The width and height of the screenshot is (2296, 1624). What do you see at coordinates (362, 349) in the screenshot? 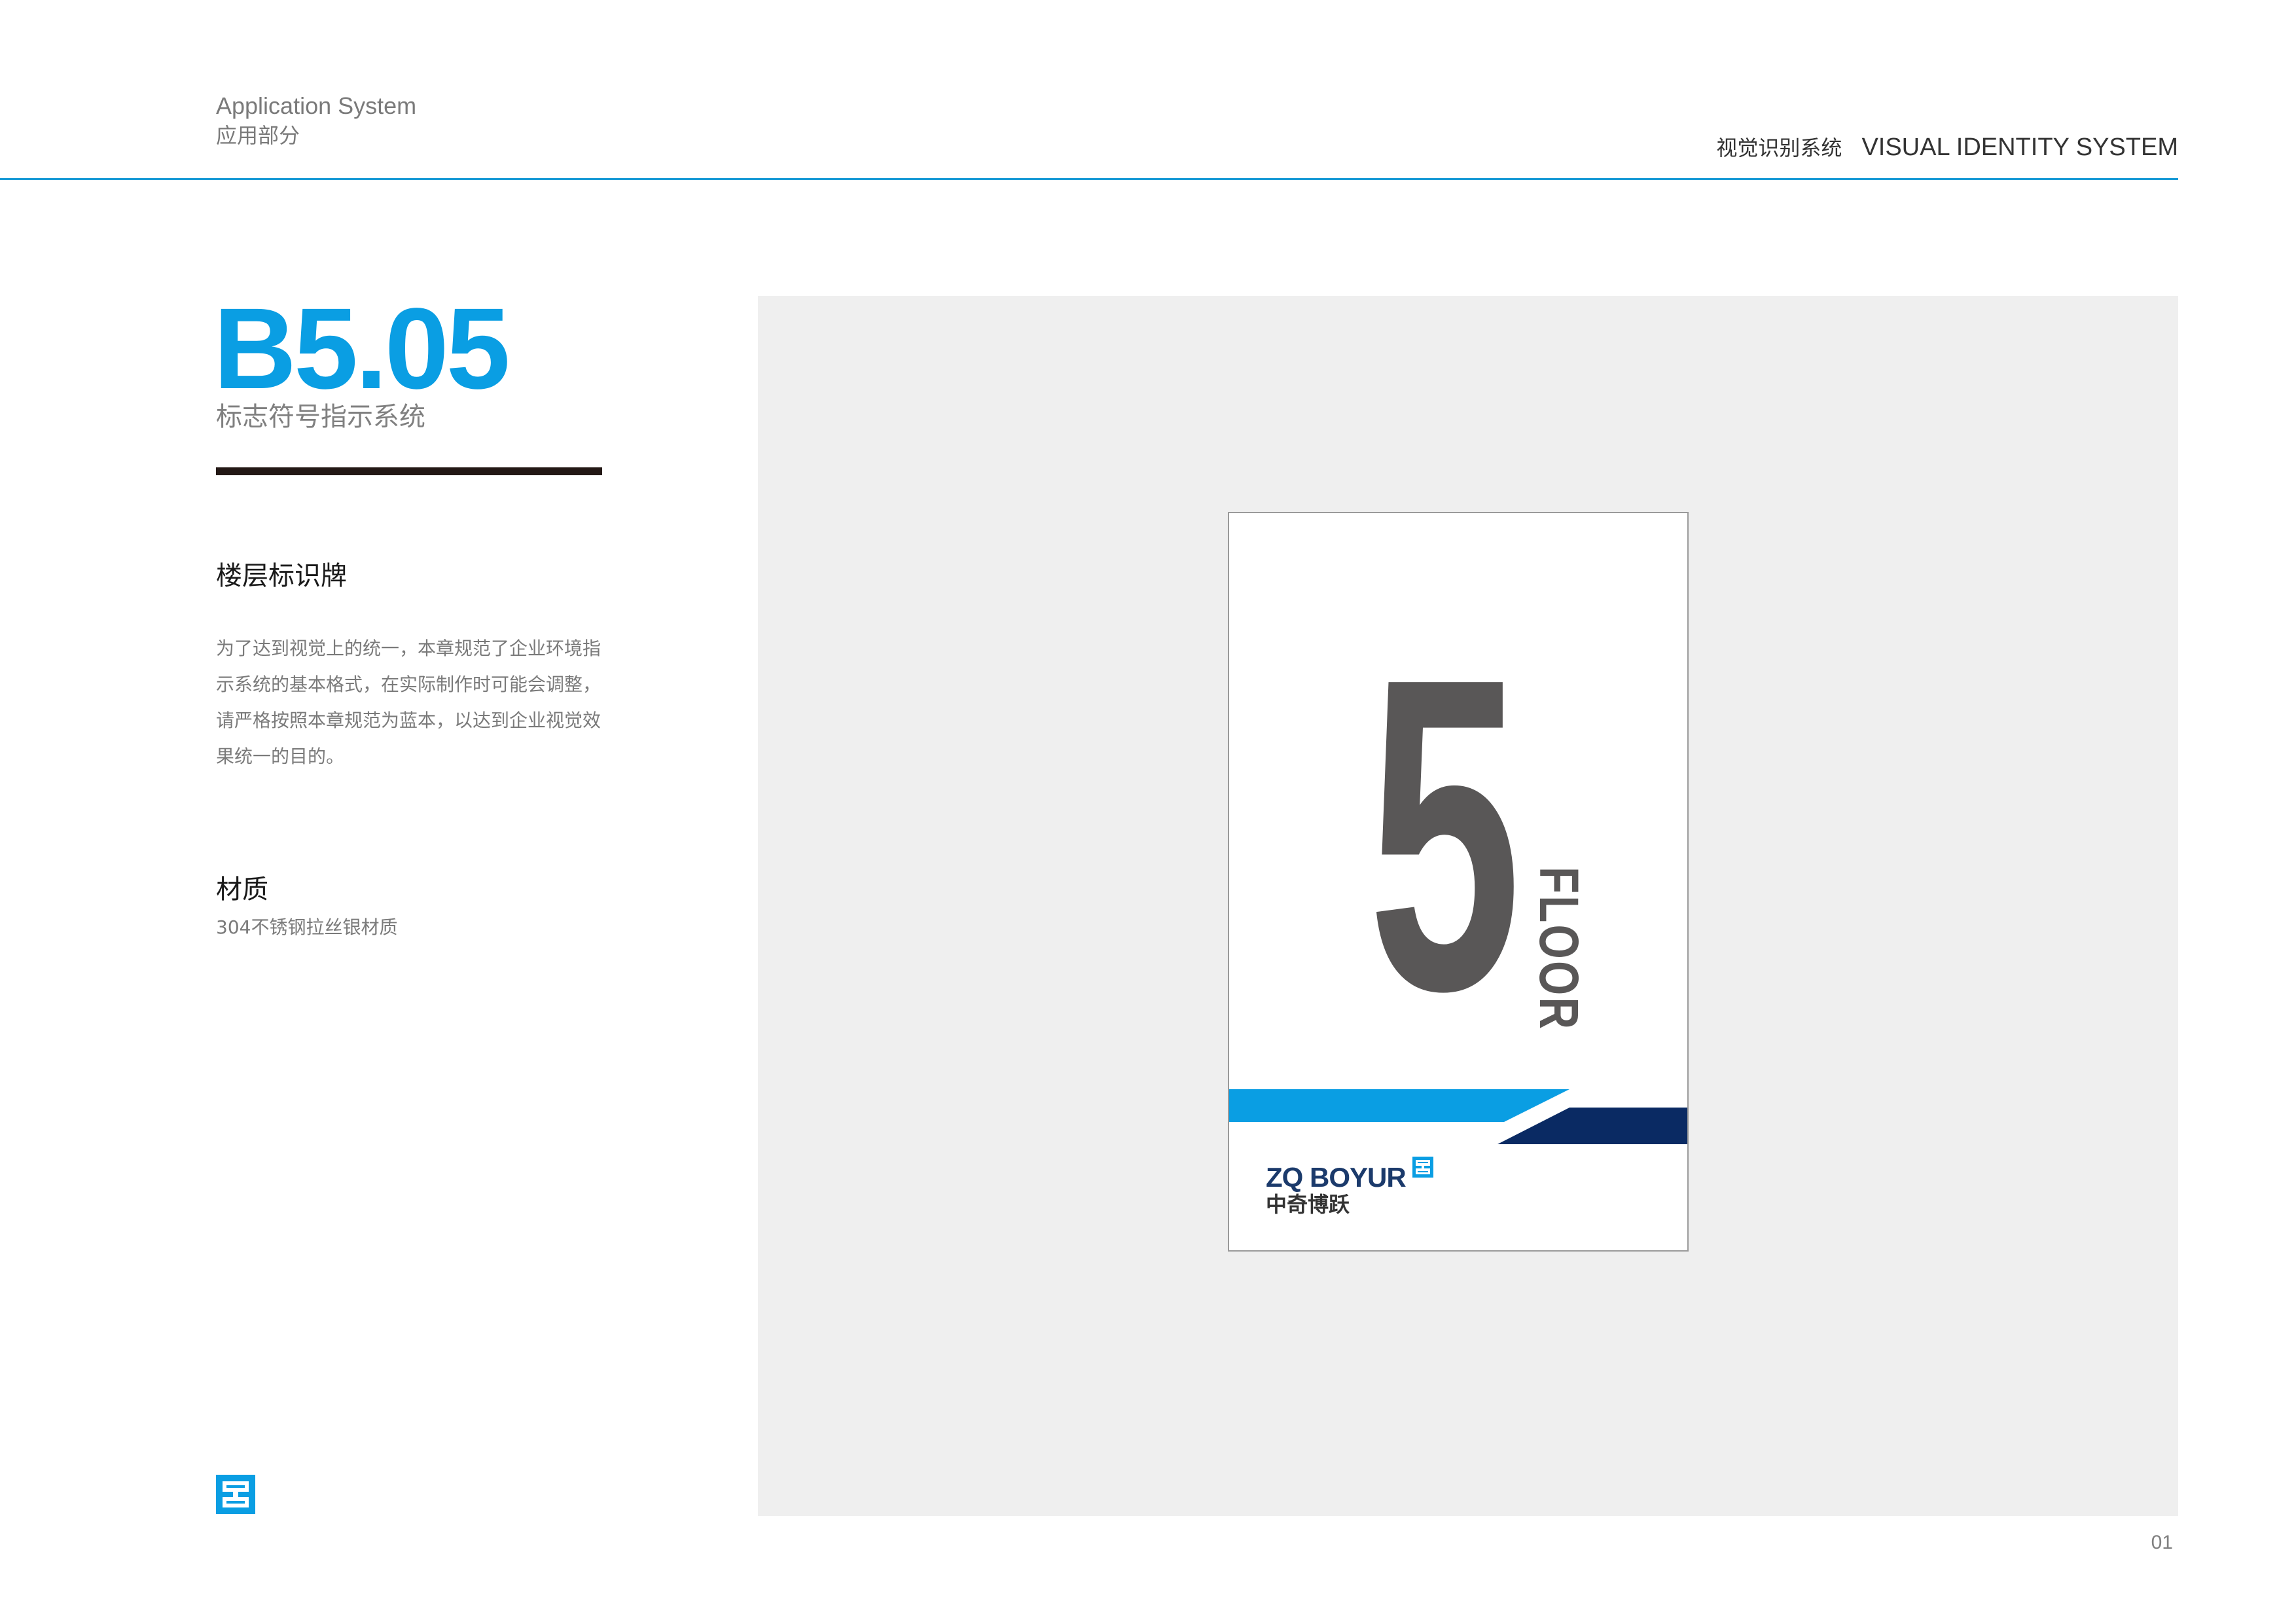
I see `page-code: B5.05` at bounding box center [362, 349].